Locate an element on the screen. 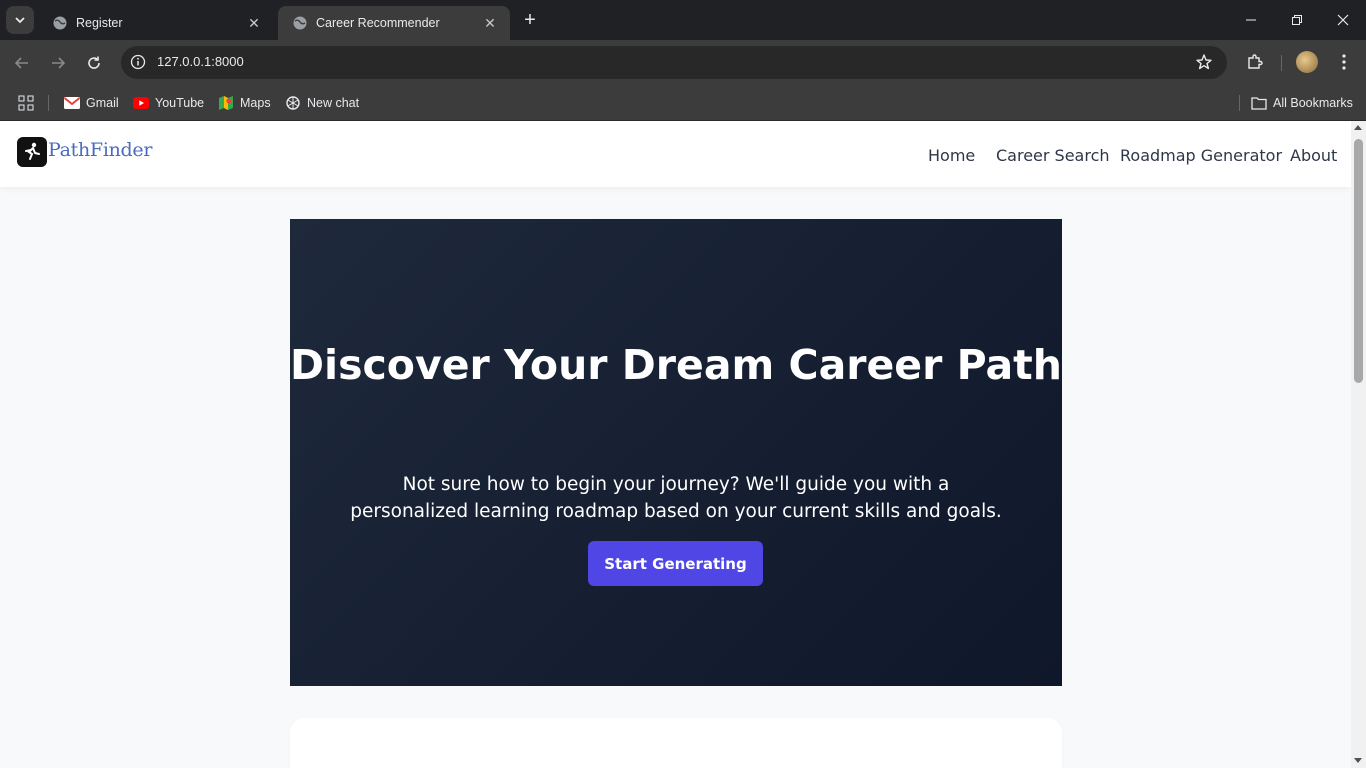 Image resolution: width=1366 pixels, height=768 pixels. folder-icon is located at coordinates (1259, 103).